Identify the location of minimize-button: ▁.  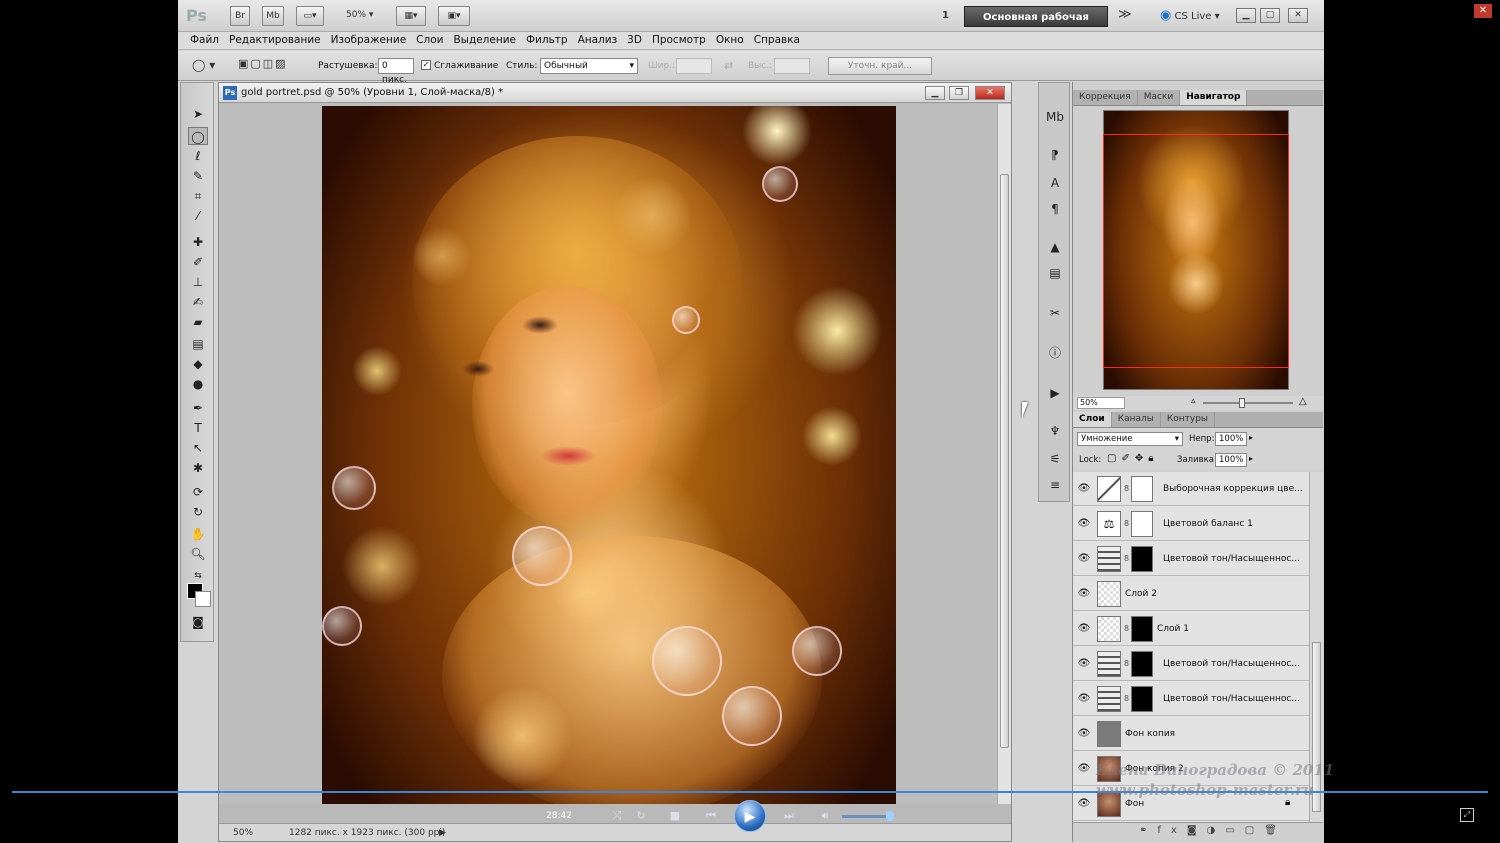
(1246, 15).